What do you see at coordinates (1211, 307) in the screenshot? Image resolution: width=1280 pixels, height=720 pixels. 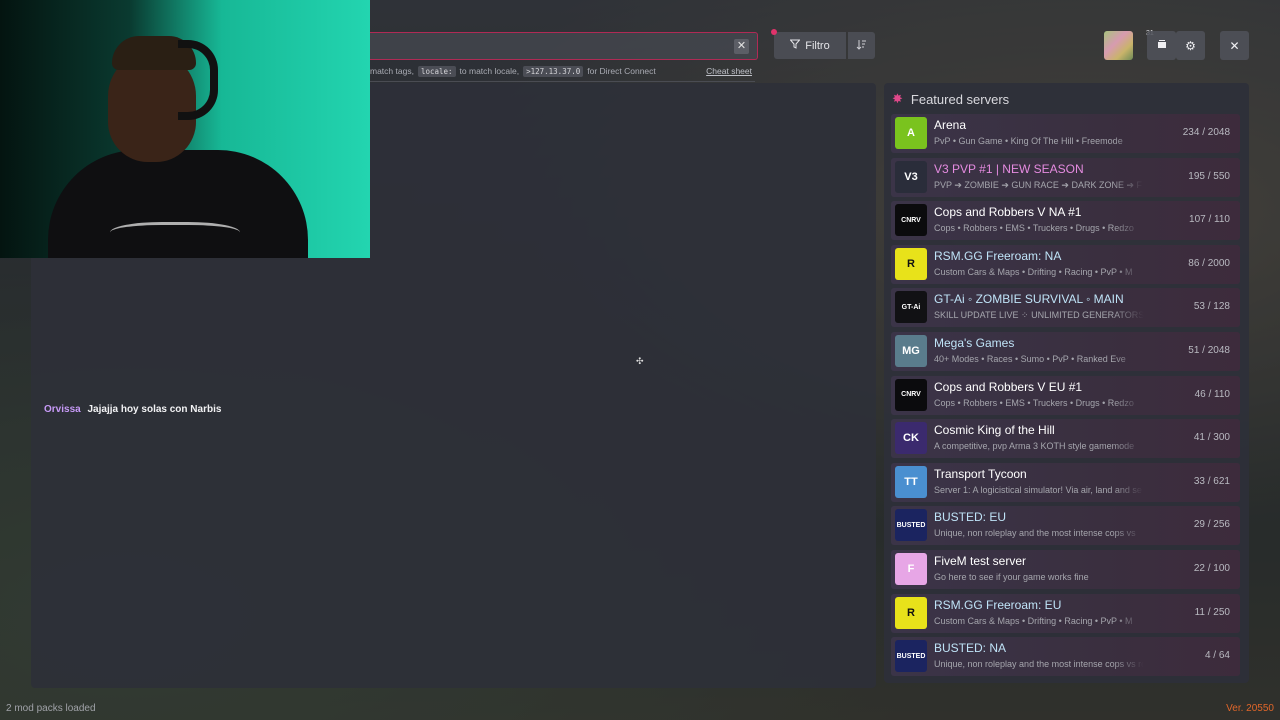 I see `server-player-count: 53 / 128` at bounding box center [1211, 307].